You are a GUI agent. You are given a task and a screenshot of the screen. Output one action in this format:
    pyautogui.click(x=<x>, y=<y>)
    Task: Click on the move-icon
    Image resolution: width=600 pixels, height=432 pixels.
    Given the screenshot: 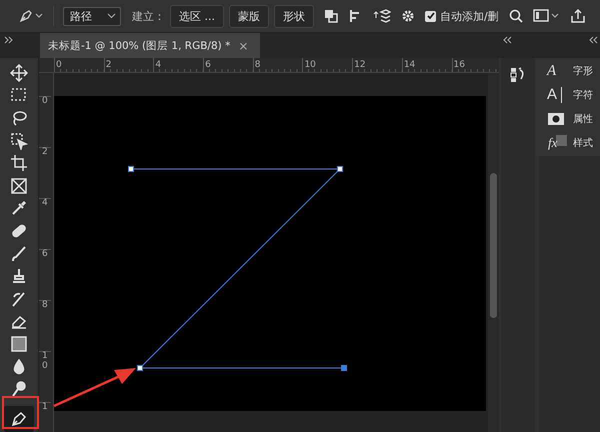 What is the action you would take?
    pyautogui.click(x=19, y=73)
    